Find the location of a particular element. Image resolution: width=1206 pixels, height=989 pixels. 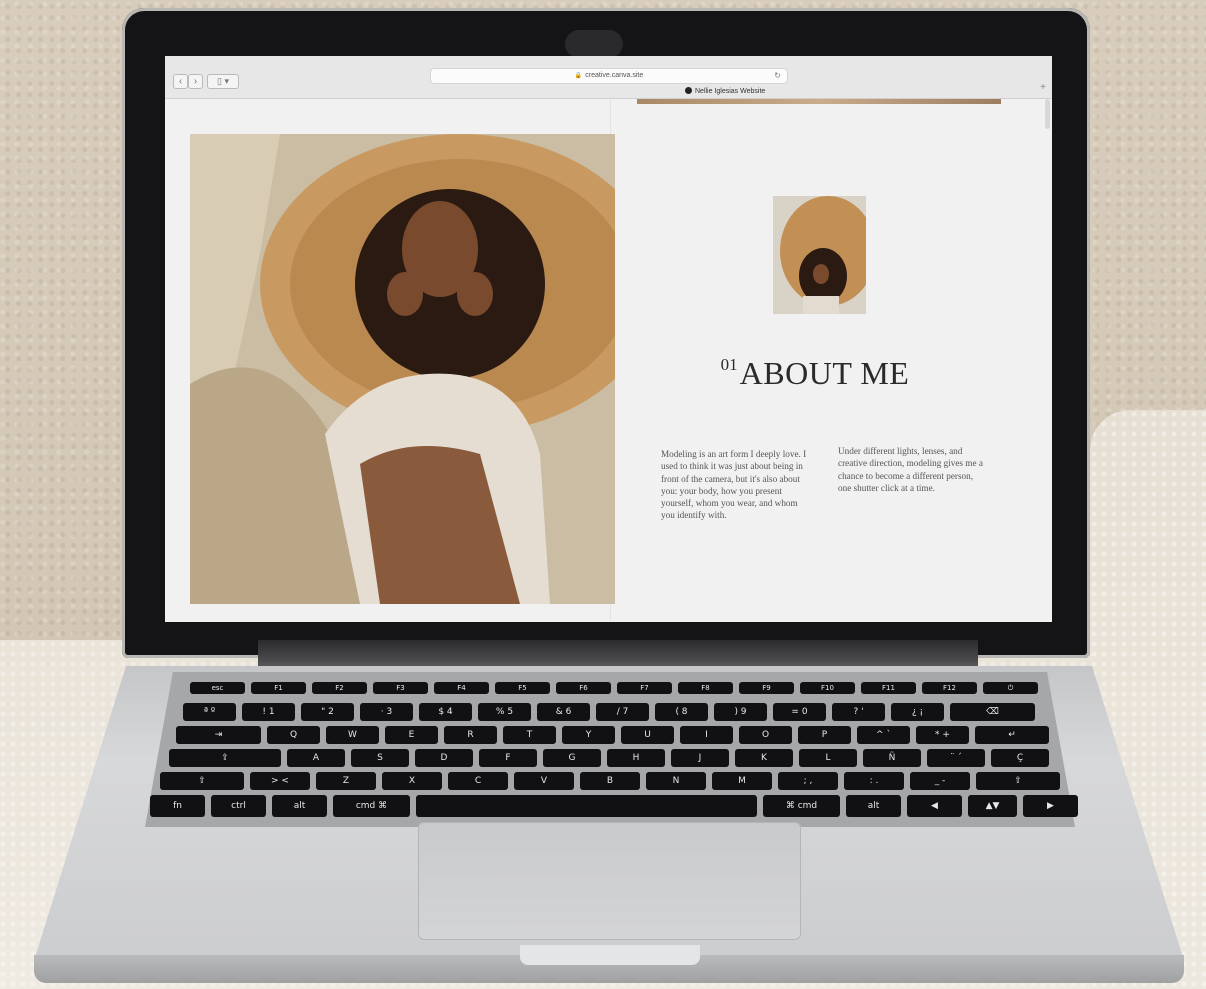

keyboard-row: fn ctrl alt cmd ⌘ ⌘ cmd alt ◀ ▲▼ ▶ is located at coordinates (615, 806).